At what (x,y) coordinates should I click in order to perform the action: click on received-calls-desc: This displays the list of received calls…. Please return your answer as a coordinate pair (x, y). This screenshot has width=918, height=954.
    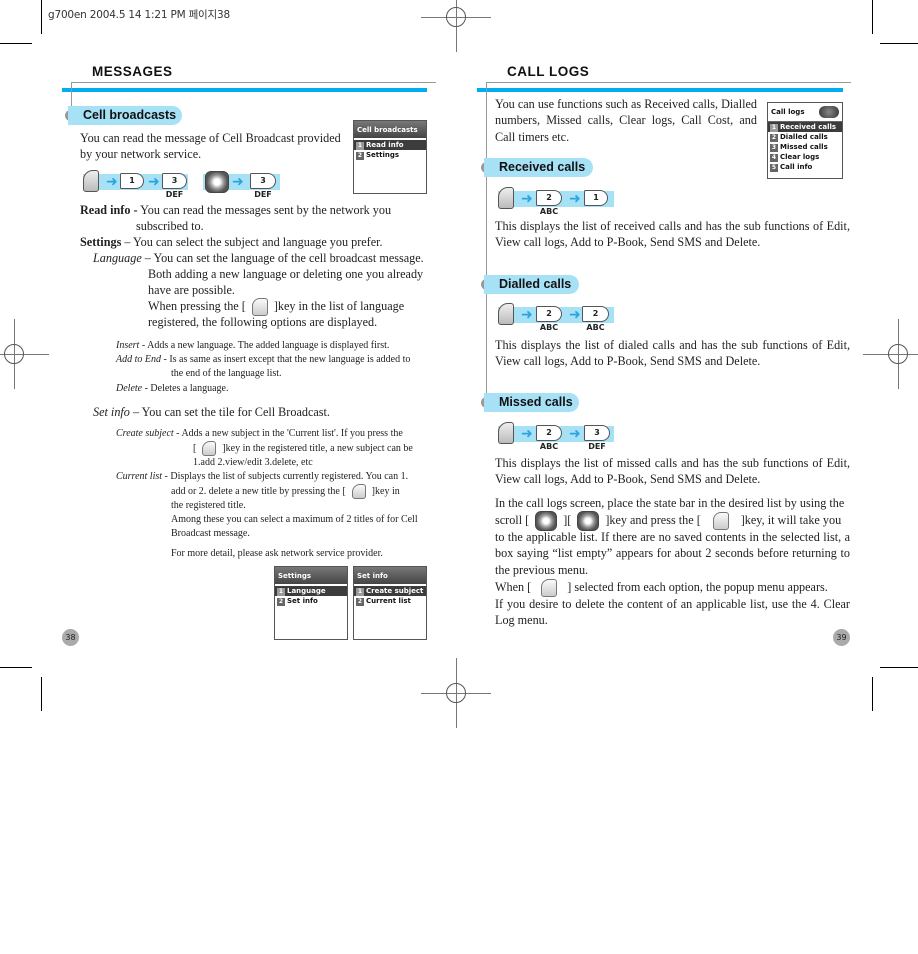
    Looking at the image, I should click on (672, 234).